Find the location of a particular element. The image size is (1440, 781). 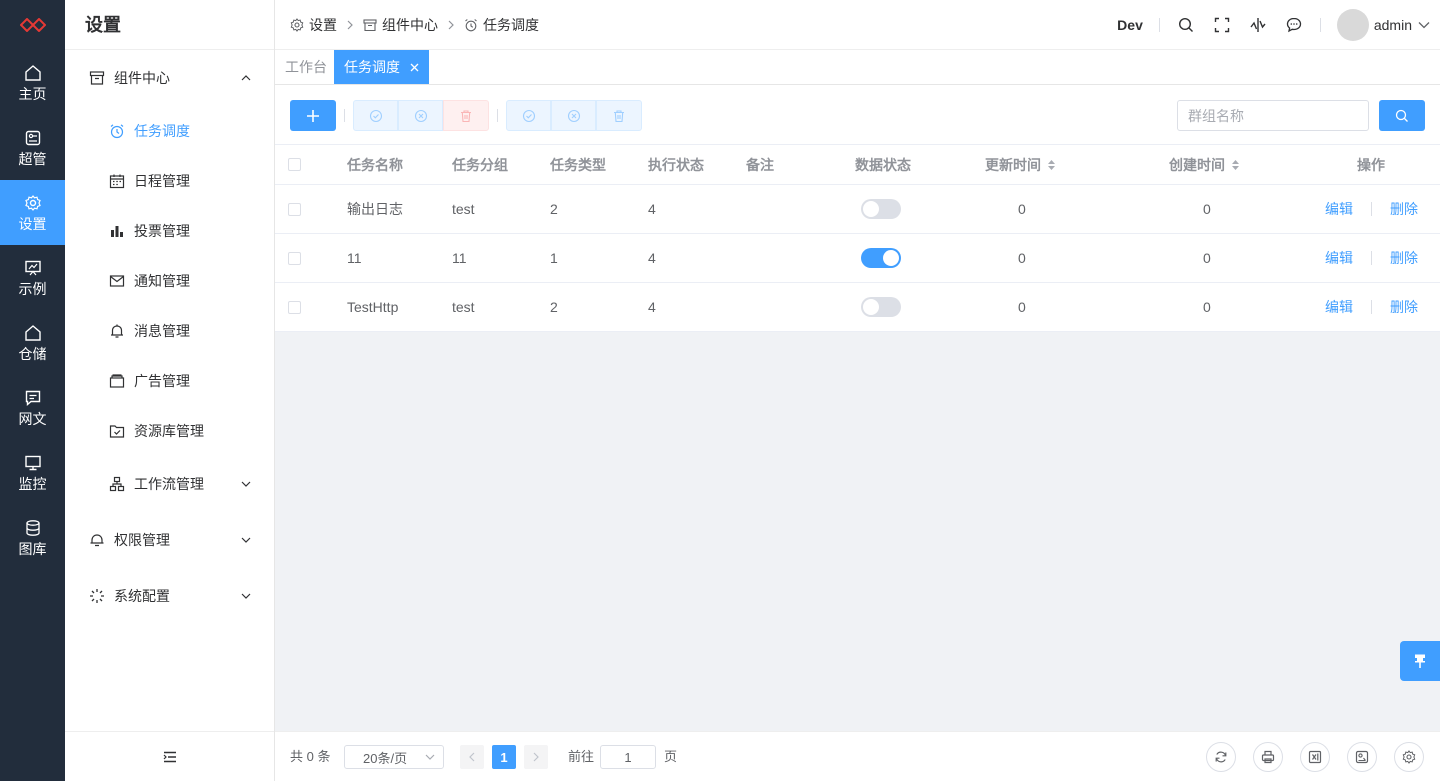

page-size-value: 20条/页 is located at coordinates (385, 758).